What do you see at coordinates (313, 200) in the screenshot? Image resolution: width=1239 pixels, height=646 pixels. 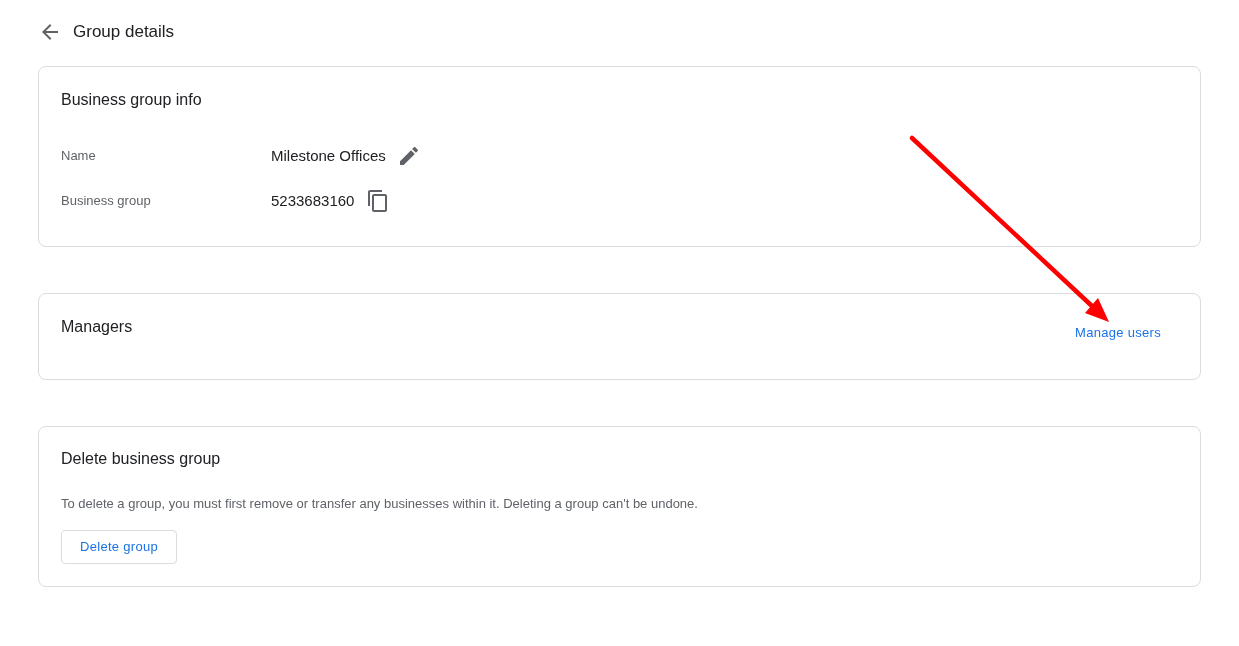 I see `field-value: 5233683160` at bounding box center [313, 200].